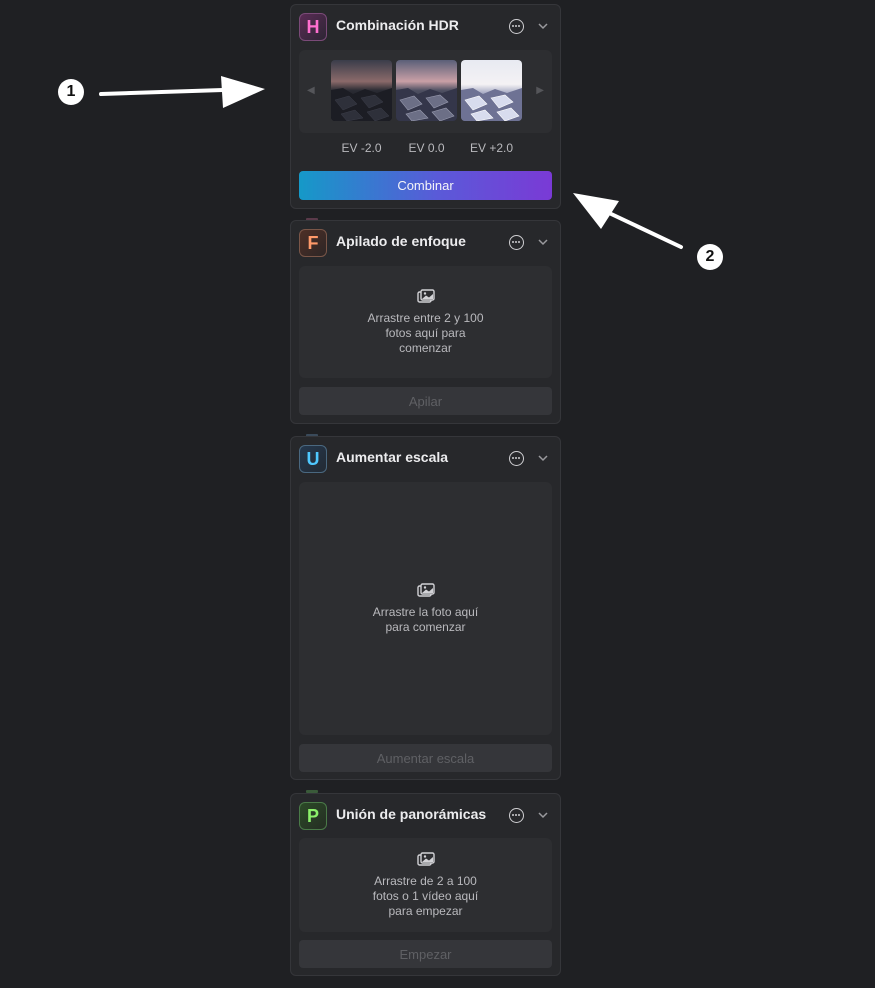  I want to click on stack-button: Apilar, so click(425, 401).